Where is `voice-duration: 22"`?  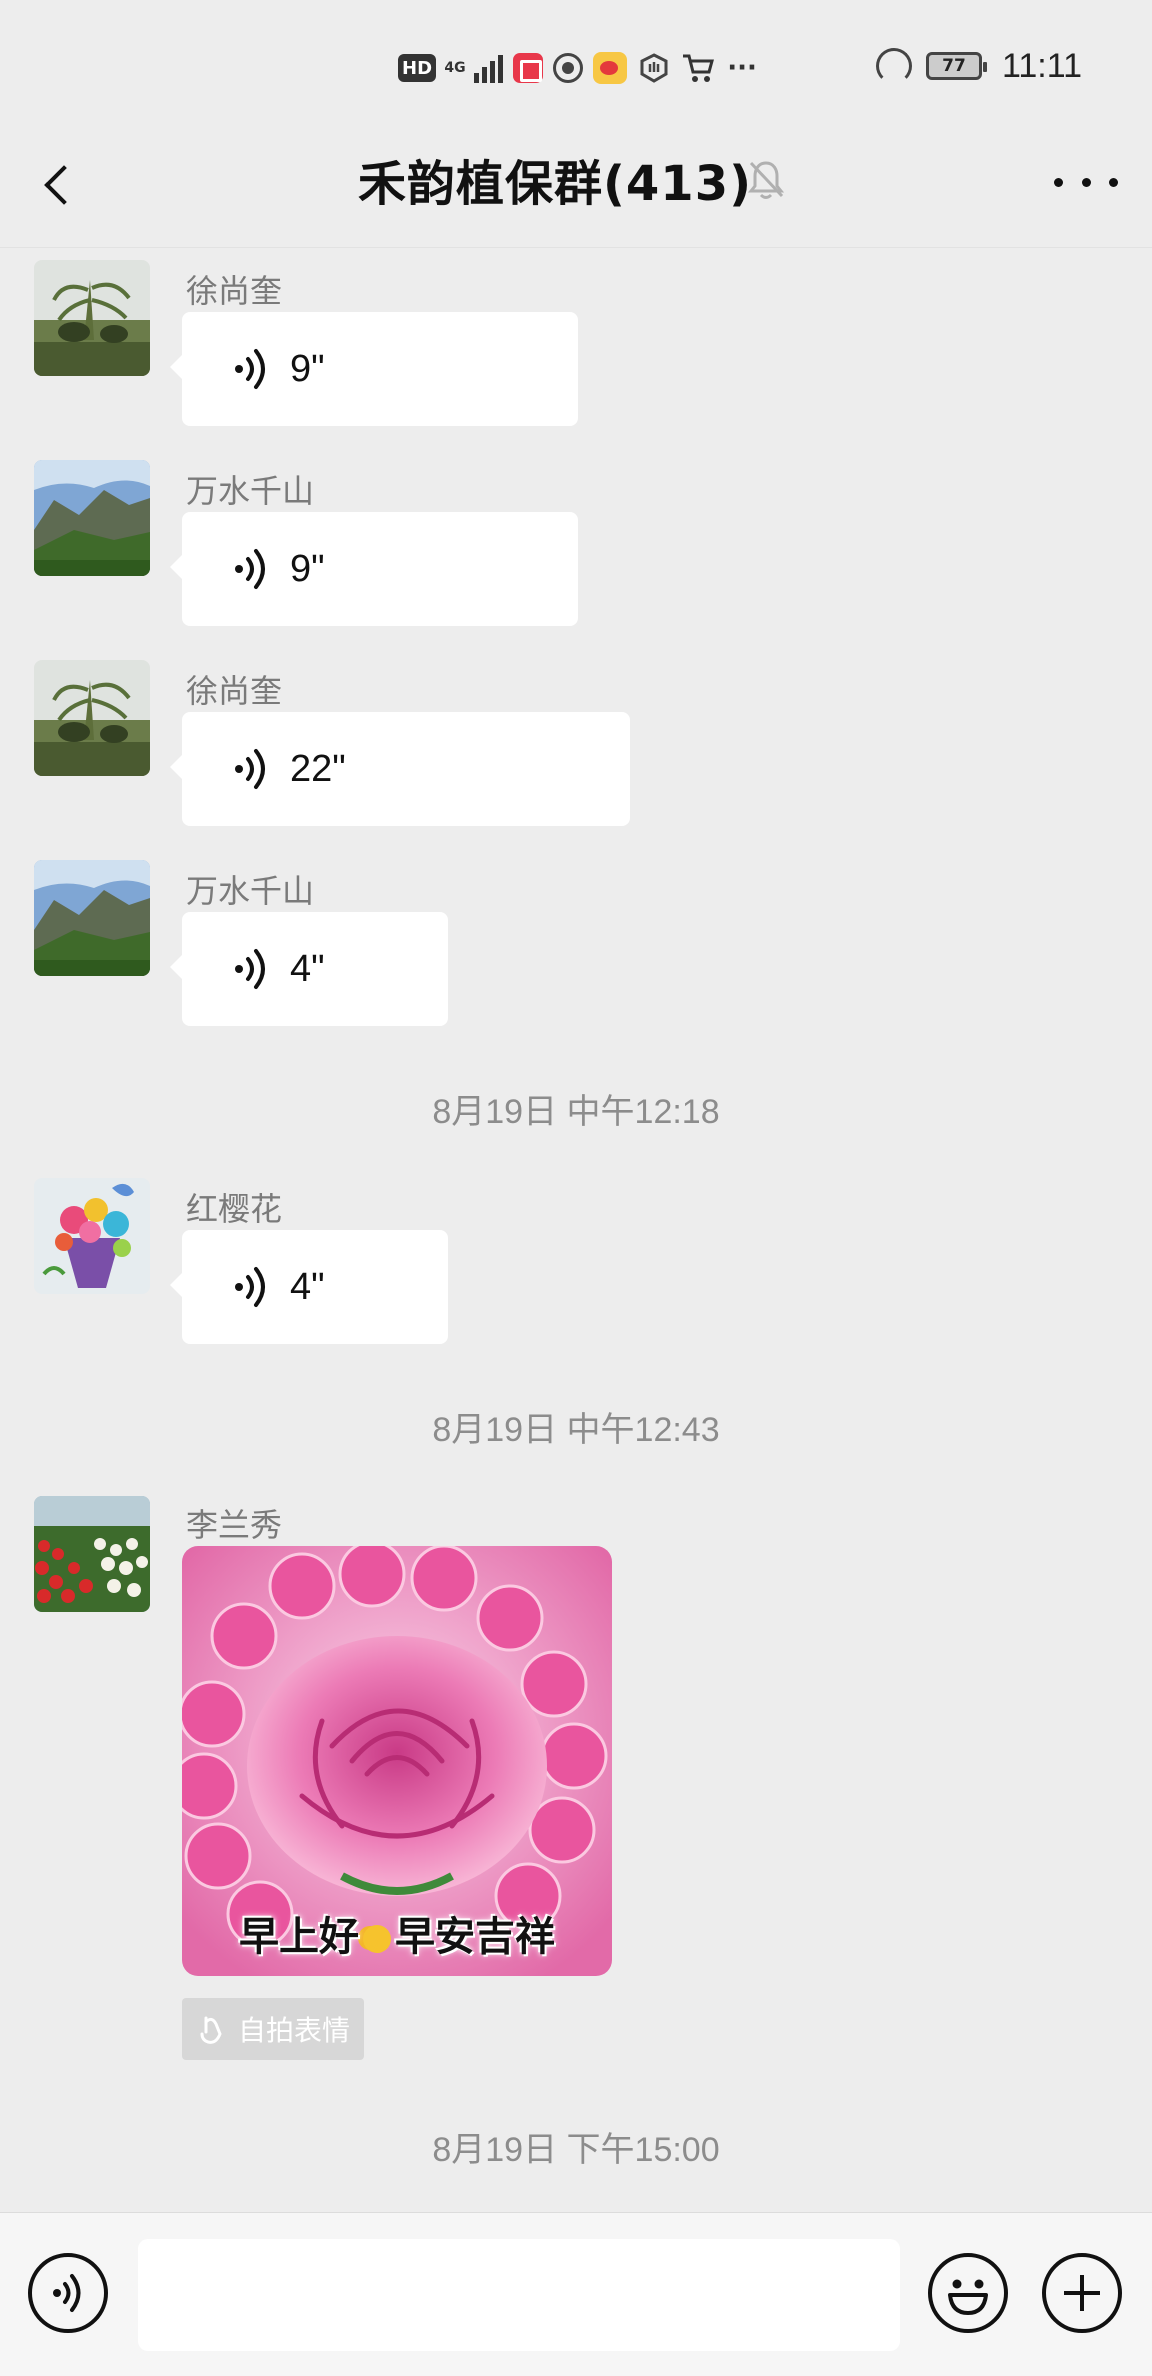 voice-duration: 22" is located at coordinates (318, 768).